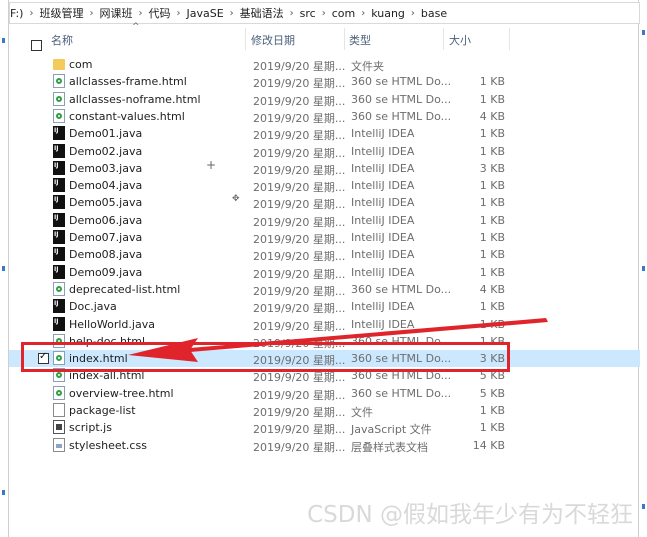  I want to click on file-type: JavaScript 文件, so click(391, 430).